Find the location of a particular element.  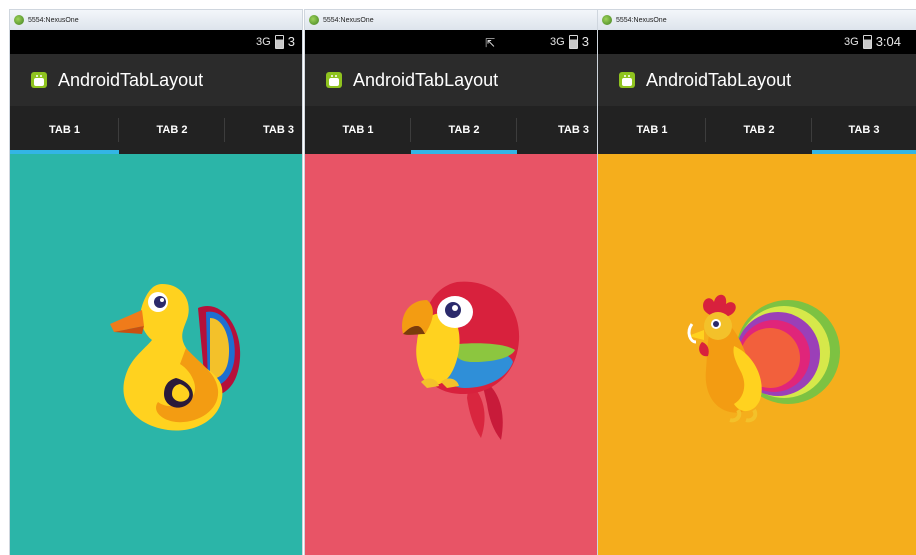

duck-illustration is located at coordinates (175, 357).